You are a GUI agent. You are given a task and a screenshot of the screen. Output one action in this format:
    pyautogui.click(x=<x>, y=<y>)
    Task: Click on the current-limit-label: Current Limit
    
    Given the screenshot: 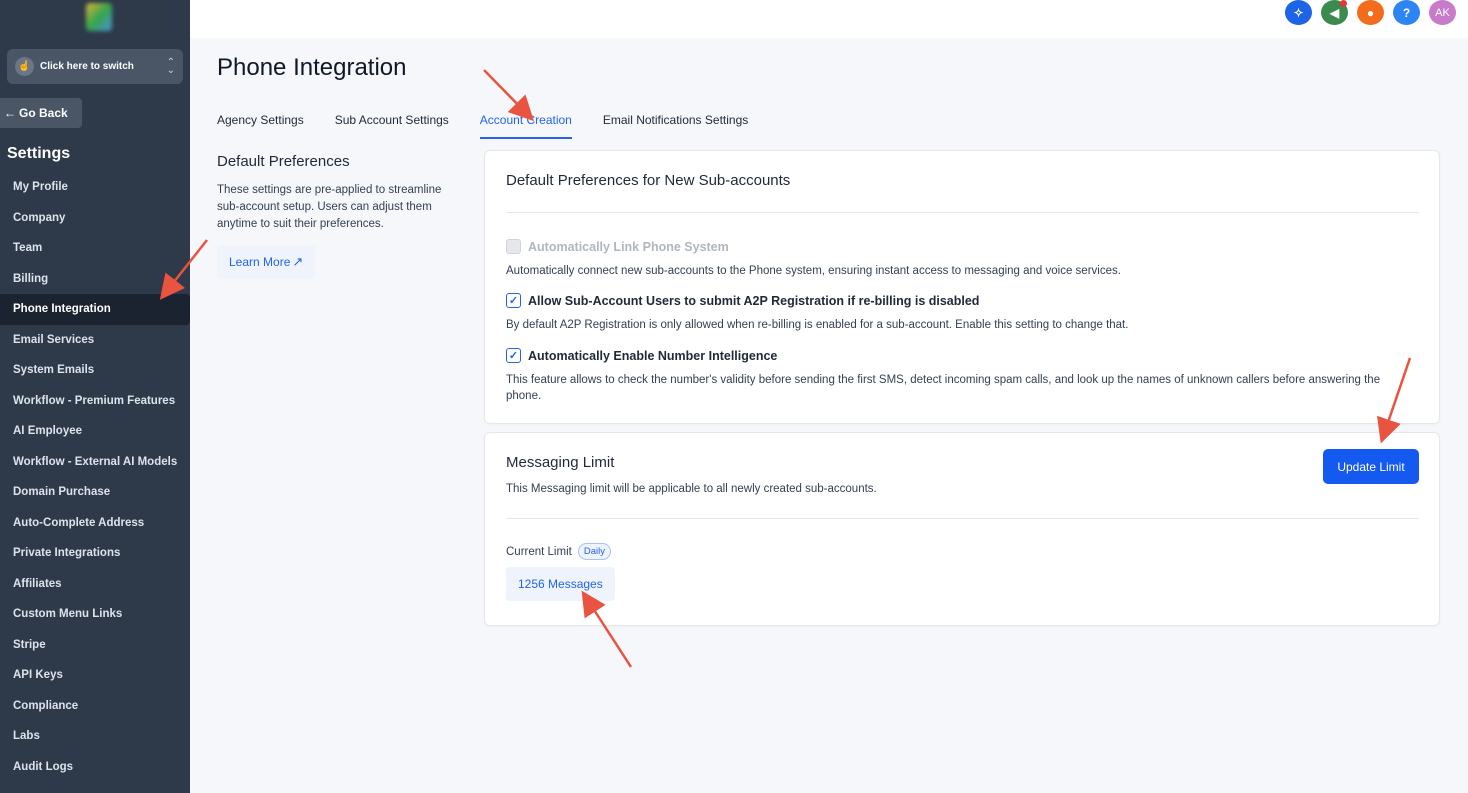 What is the action you would take?
    pyautogui.click(x=539, y=551)
    